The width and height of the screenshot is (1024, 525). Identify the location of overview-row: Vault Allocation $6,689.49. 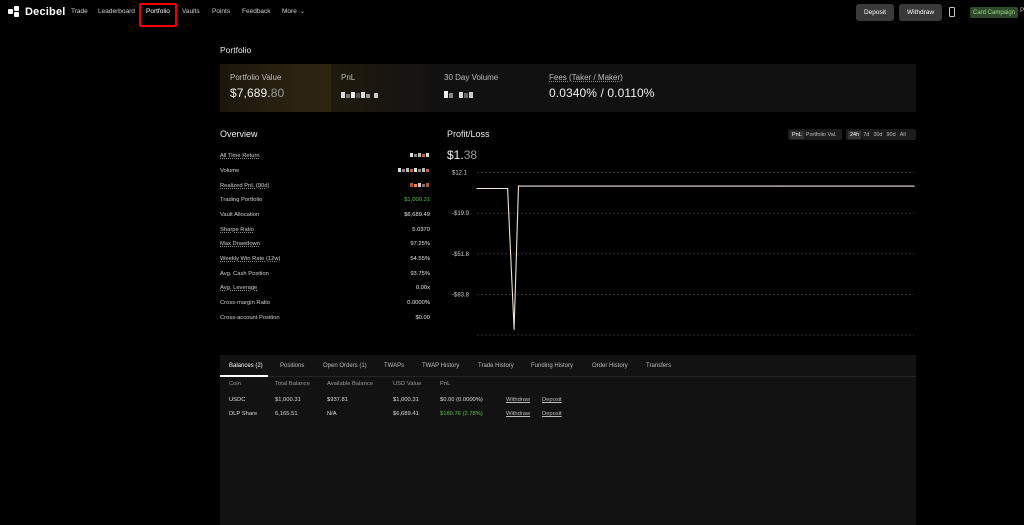
(325, 217).